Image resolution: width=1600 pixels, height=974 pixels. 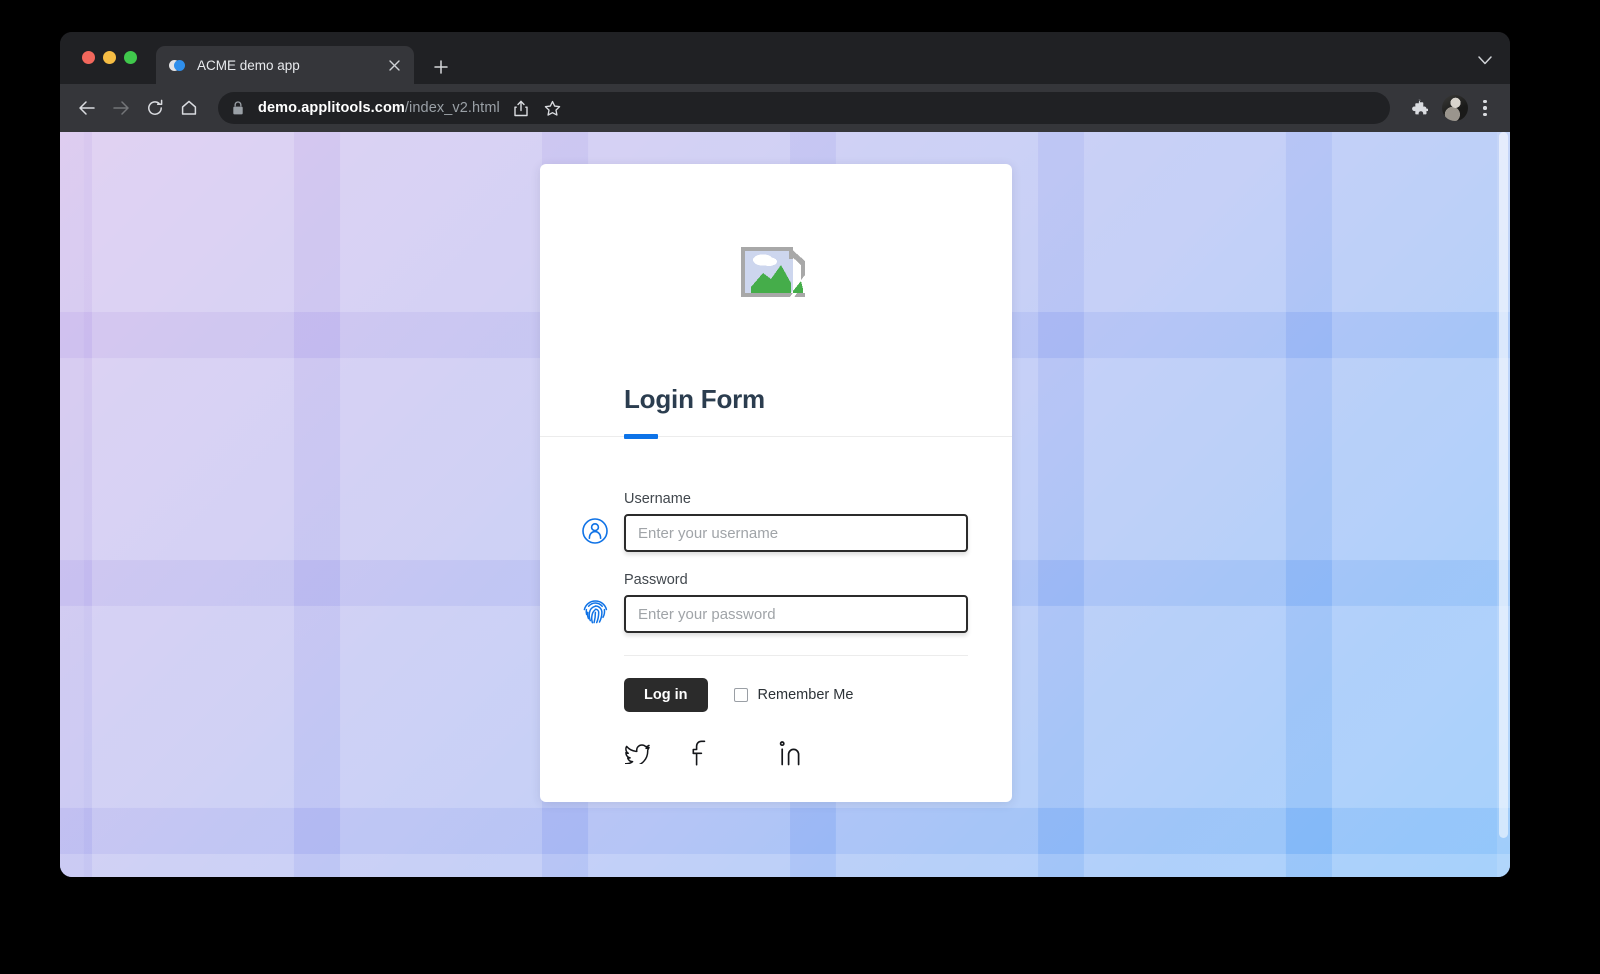 What do you see at coordinates (1503, 485) in the screenshot?
I see `page-scrollbar-thumb` at bounding box center [1503, 485].